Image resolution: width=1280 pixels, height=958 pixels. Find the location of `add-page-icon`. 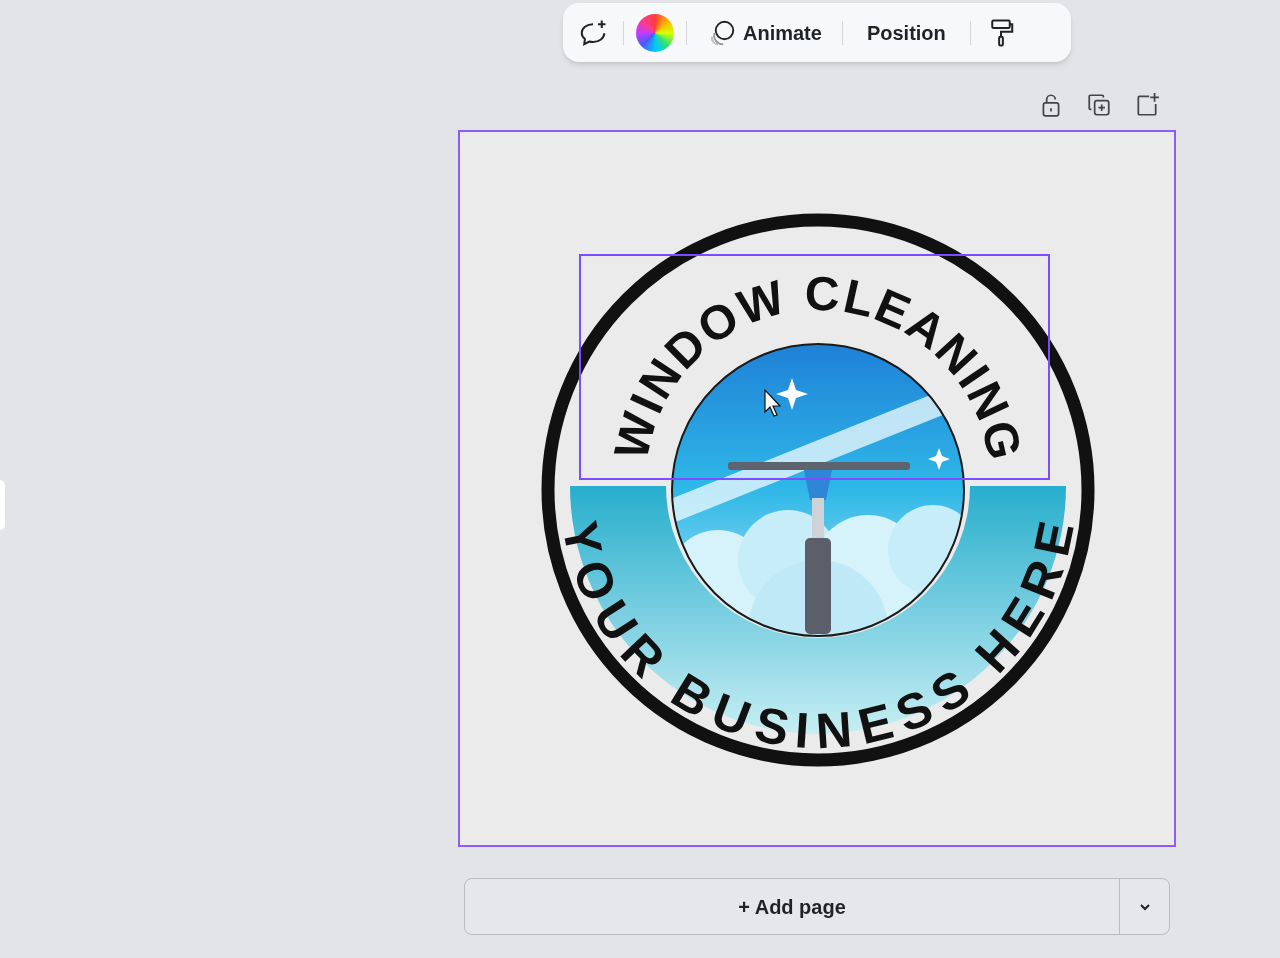

add-page-icon is located at coordinates (1147, 105).